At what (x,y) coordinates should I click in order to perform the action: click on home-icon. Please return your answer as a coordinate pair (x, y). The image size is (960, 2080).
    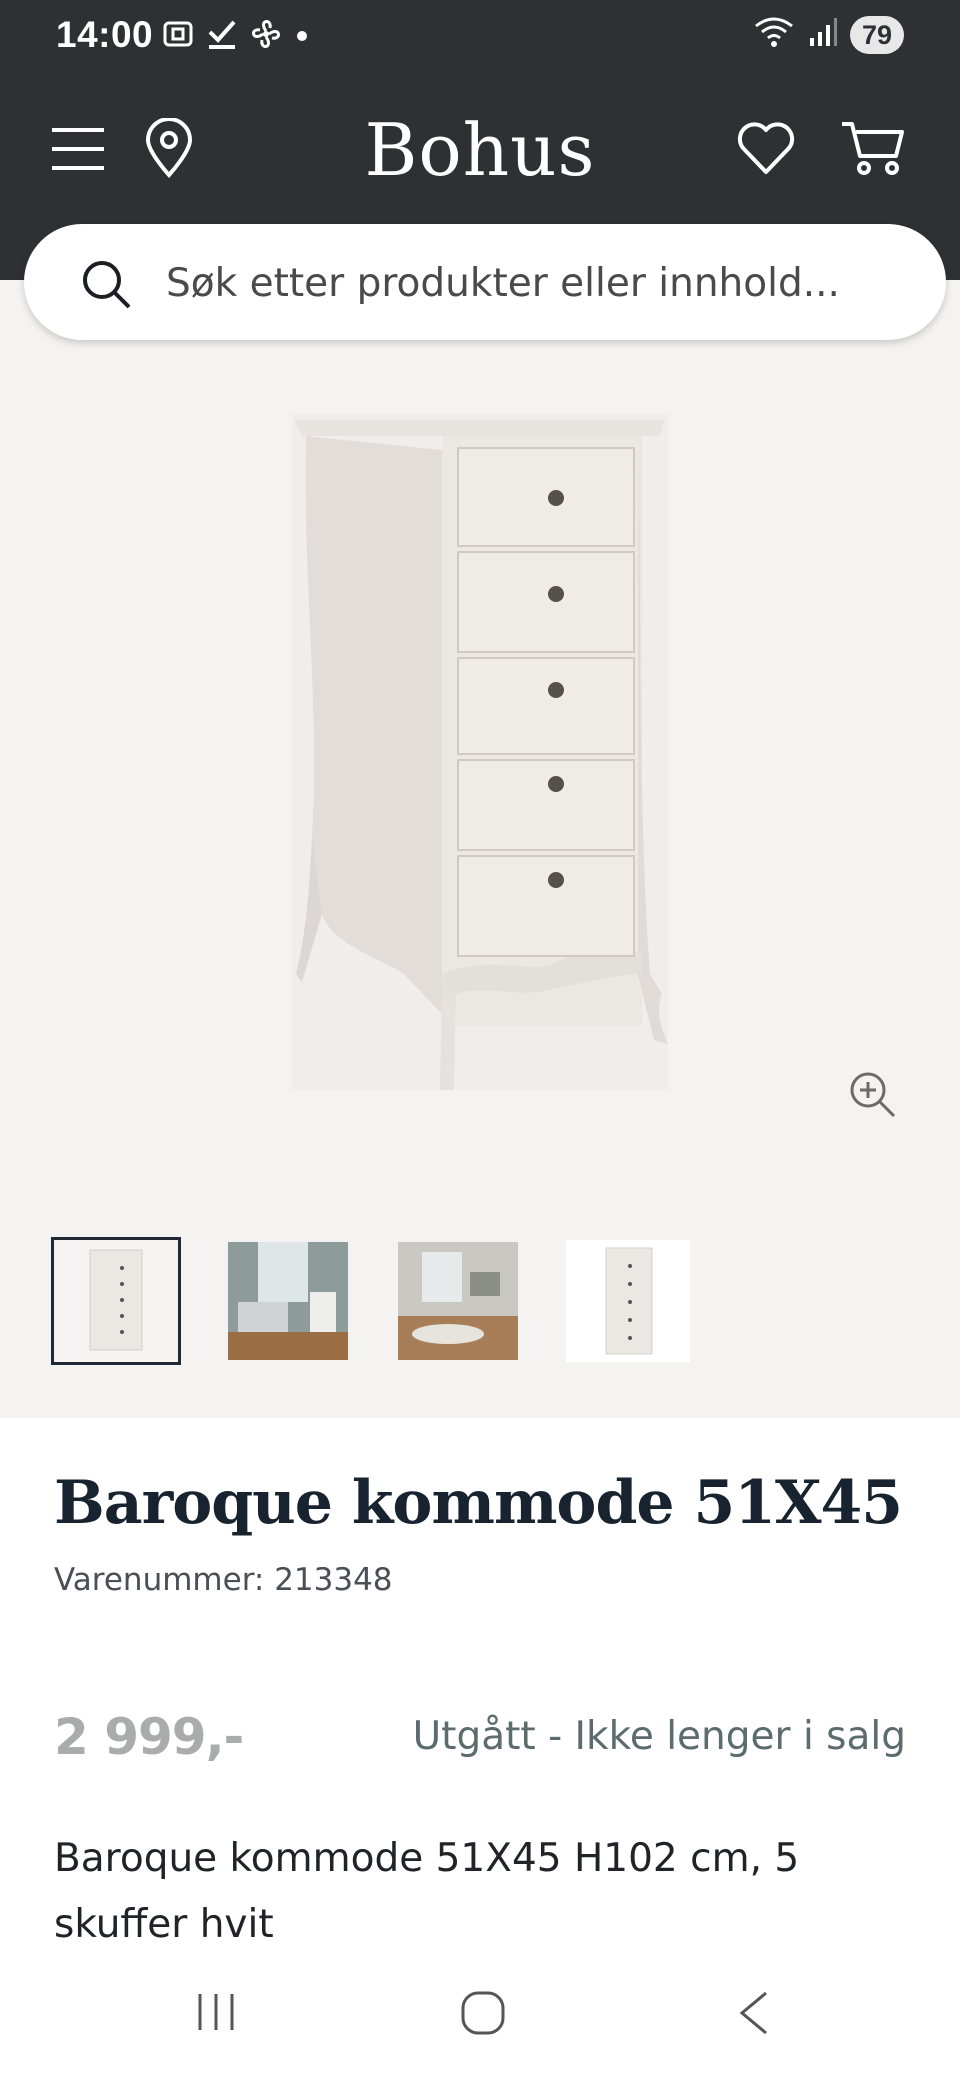
    Looking at the image, I should click on (483, 2015).